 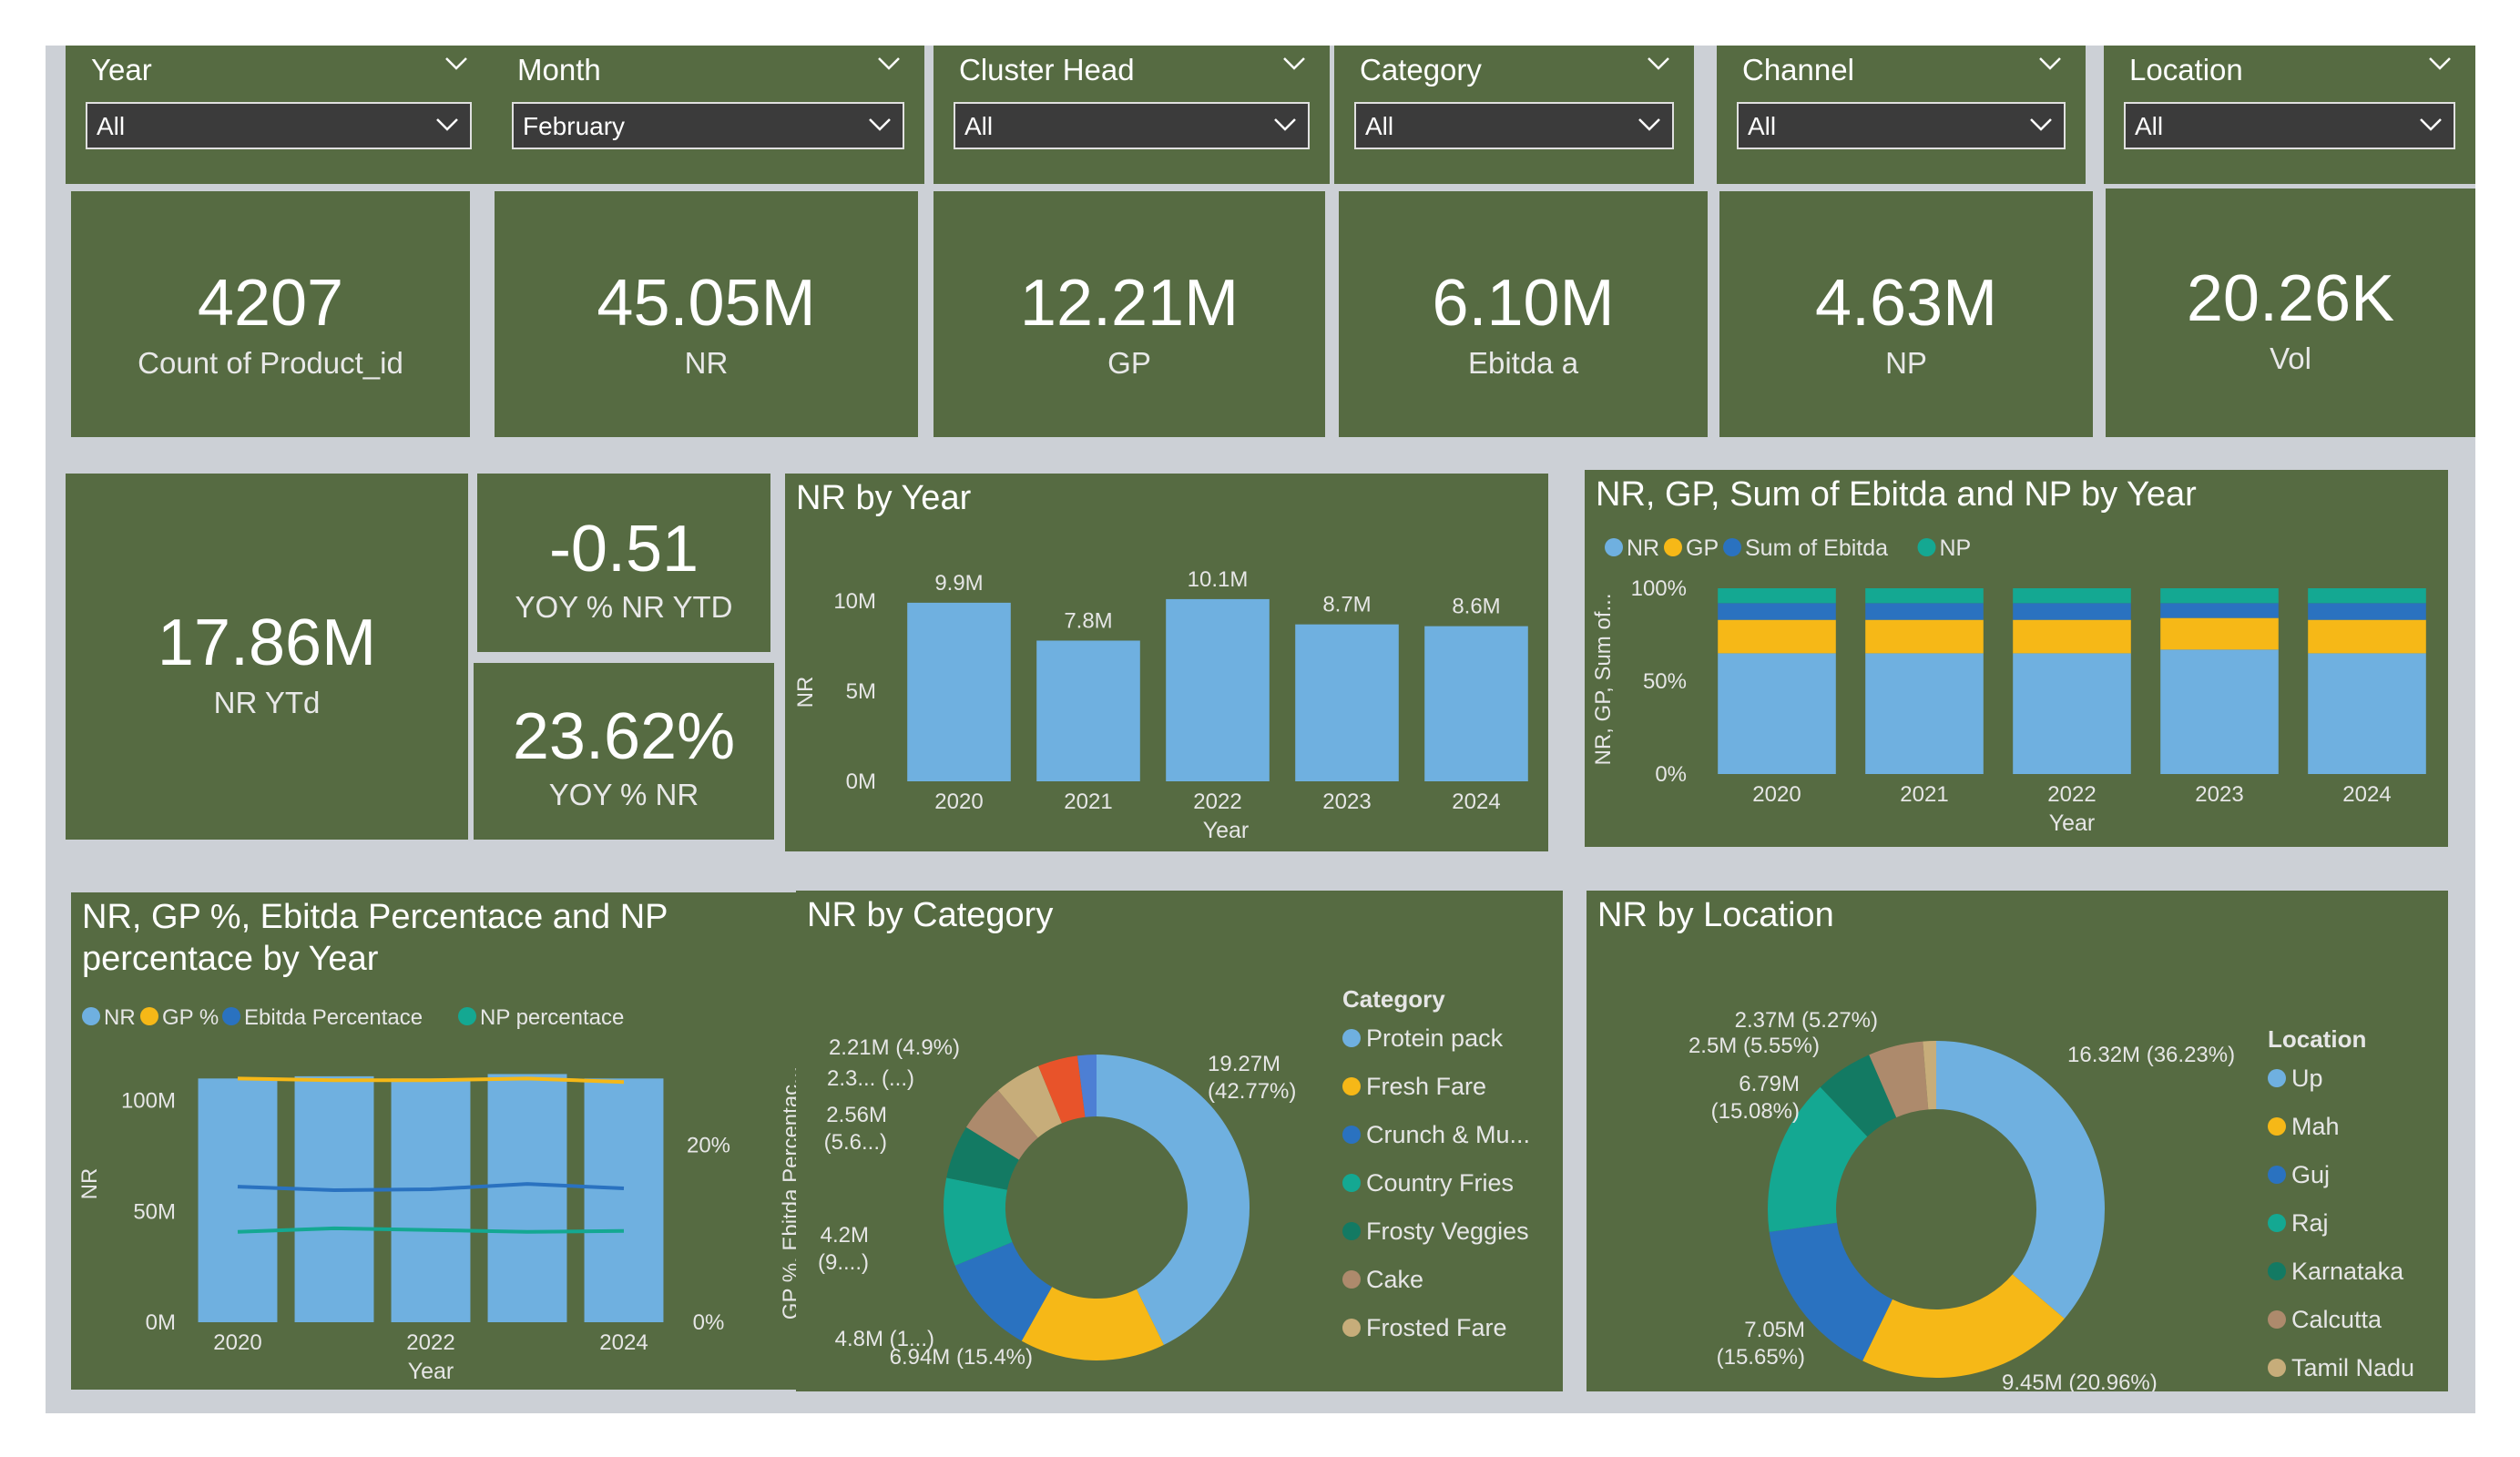 I want to click on slicer-channel: Channel All, so click(x=1901, y=115).